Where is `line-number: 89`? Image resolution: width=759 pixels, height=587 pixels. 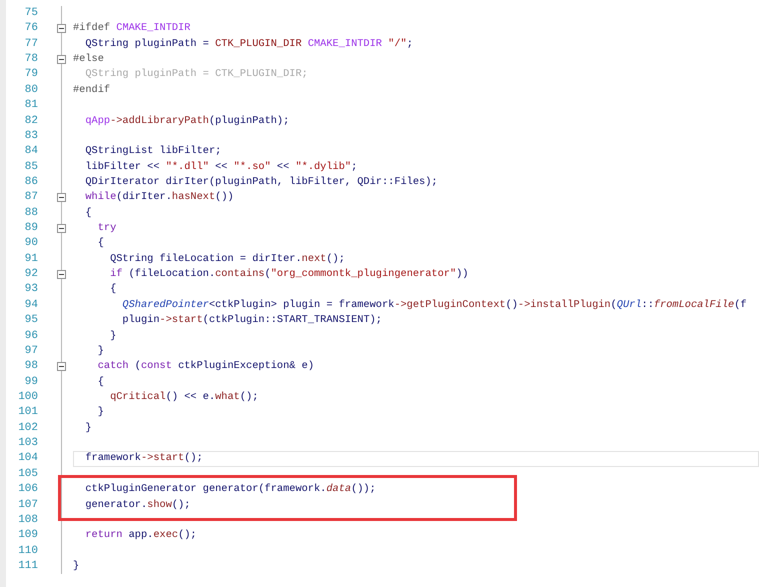
line-number: 89 is located at coordinates (31, 228).